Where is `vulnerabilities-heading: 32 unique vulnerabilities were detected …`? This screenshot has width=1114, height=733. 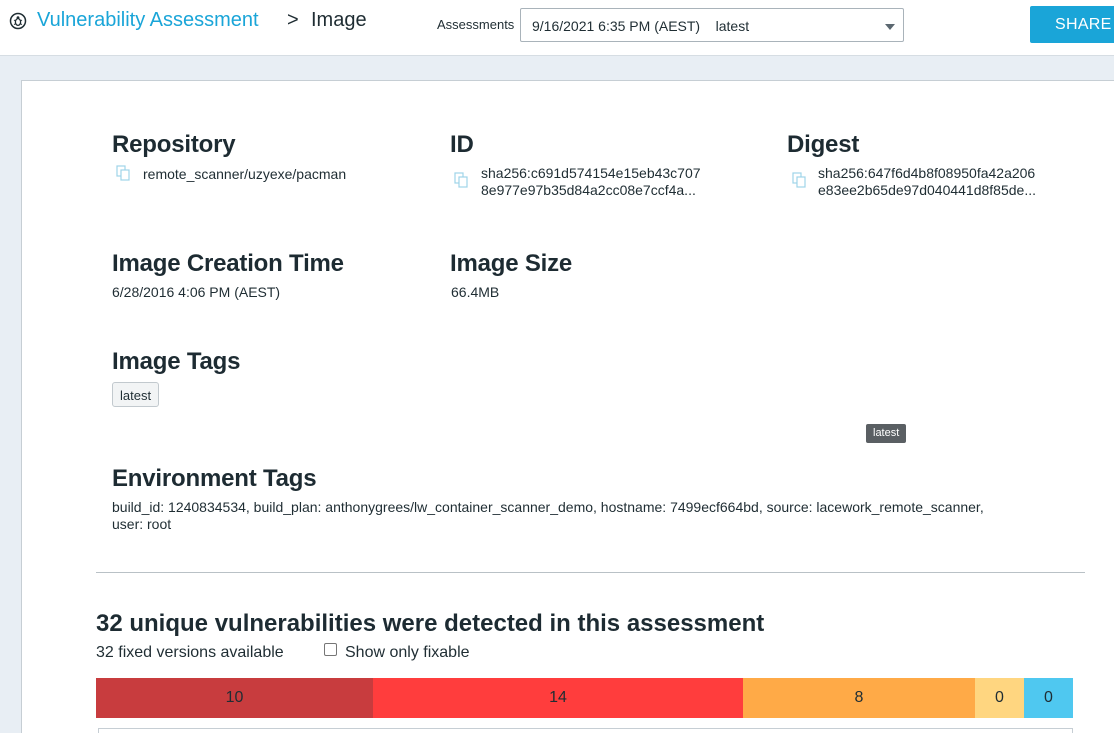
vulnerabilities-heading: 32 unique vulnerabilities were detected … is located at coordinates (430, 623).